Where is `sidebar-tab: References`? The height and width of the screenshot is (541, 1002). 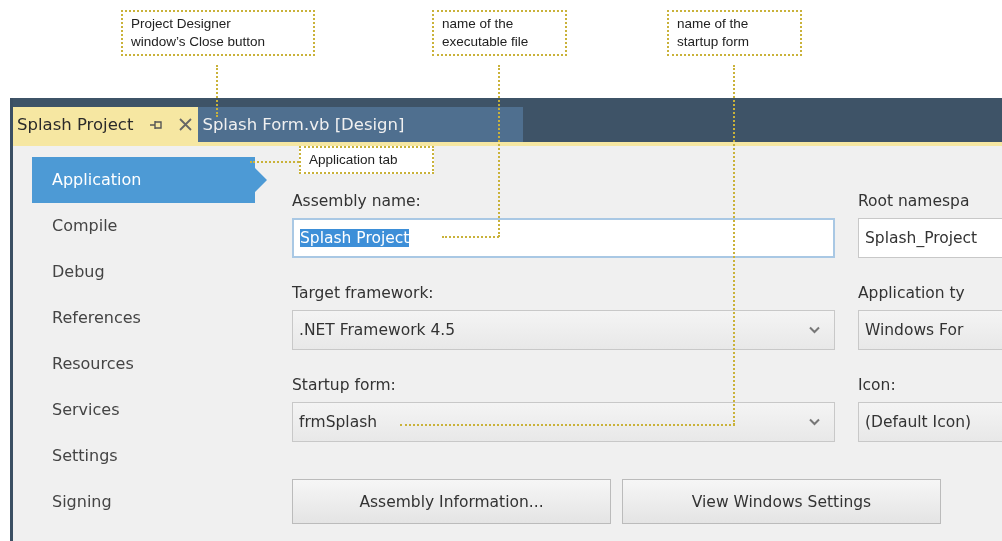
sidebar-tab: References is located at coordinates (149, 318).